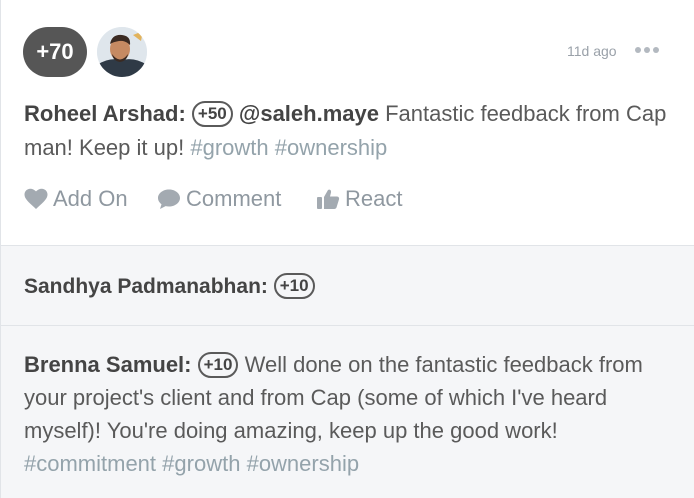 This screenshot has width=694, height=498. I want to click on react-label: React, so click(374, 198).